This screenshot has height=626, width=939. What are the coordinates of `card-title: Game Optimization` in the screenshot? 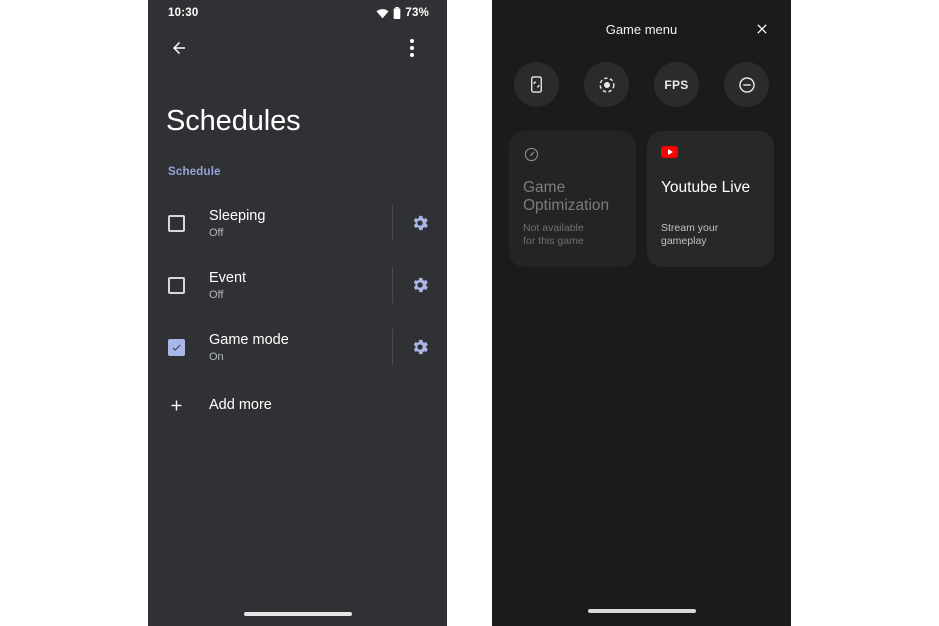 It's located at (566, 196).